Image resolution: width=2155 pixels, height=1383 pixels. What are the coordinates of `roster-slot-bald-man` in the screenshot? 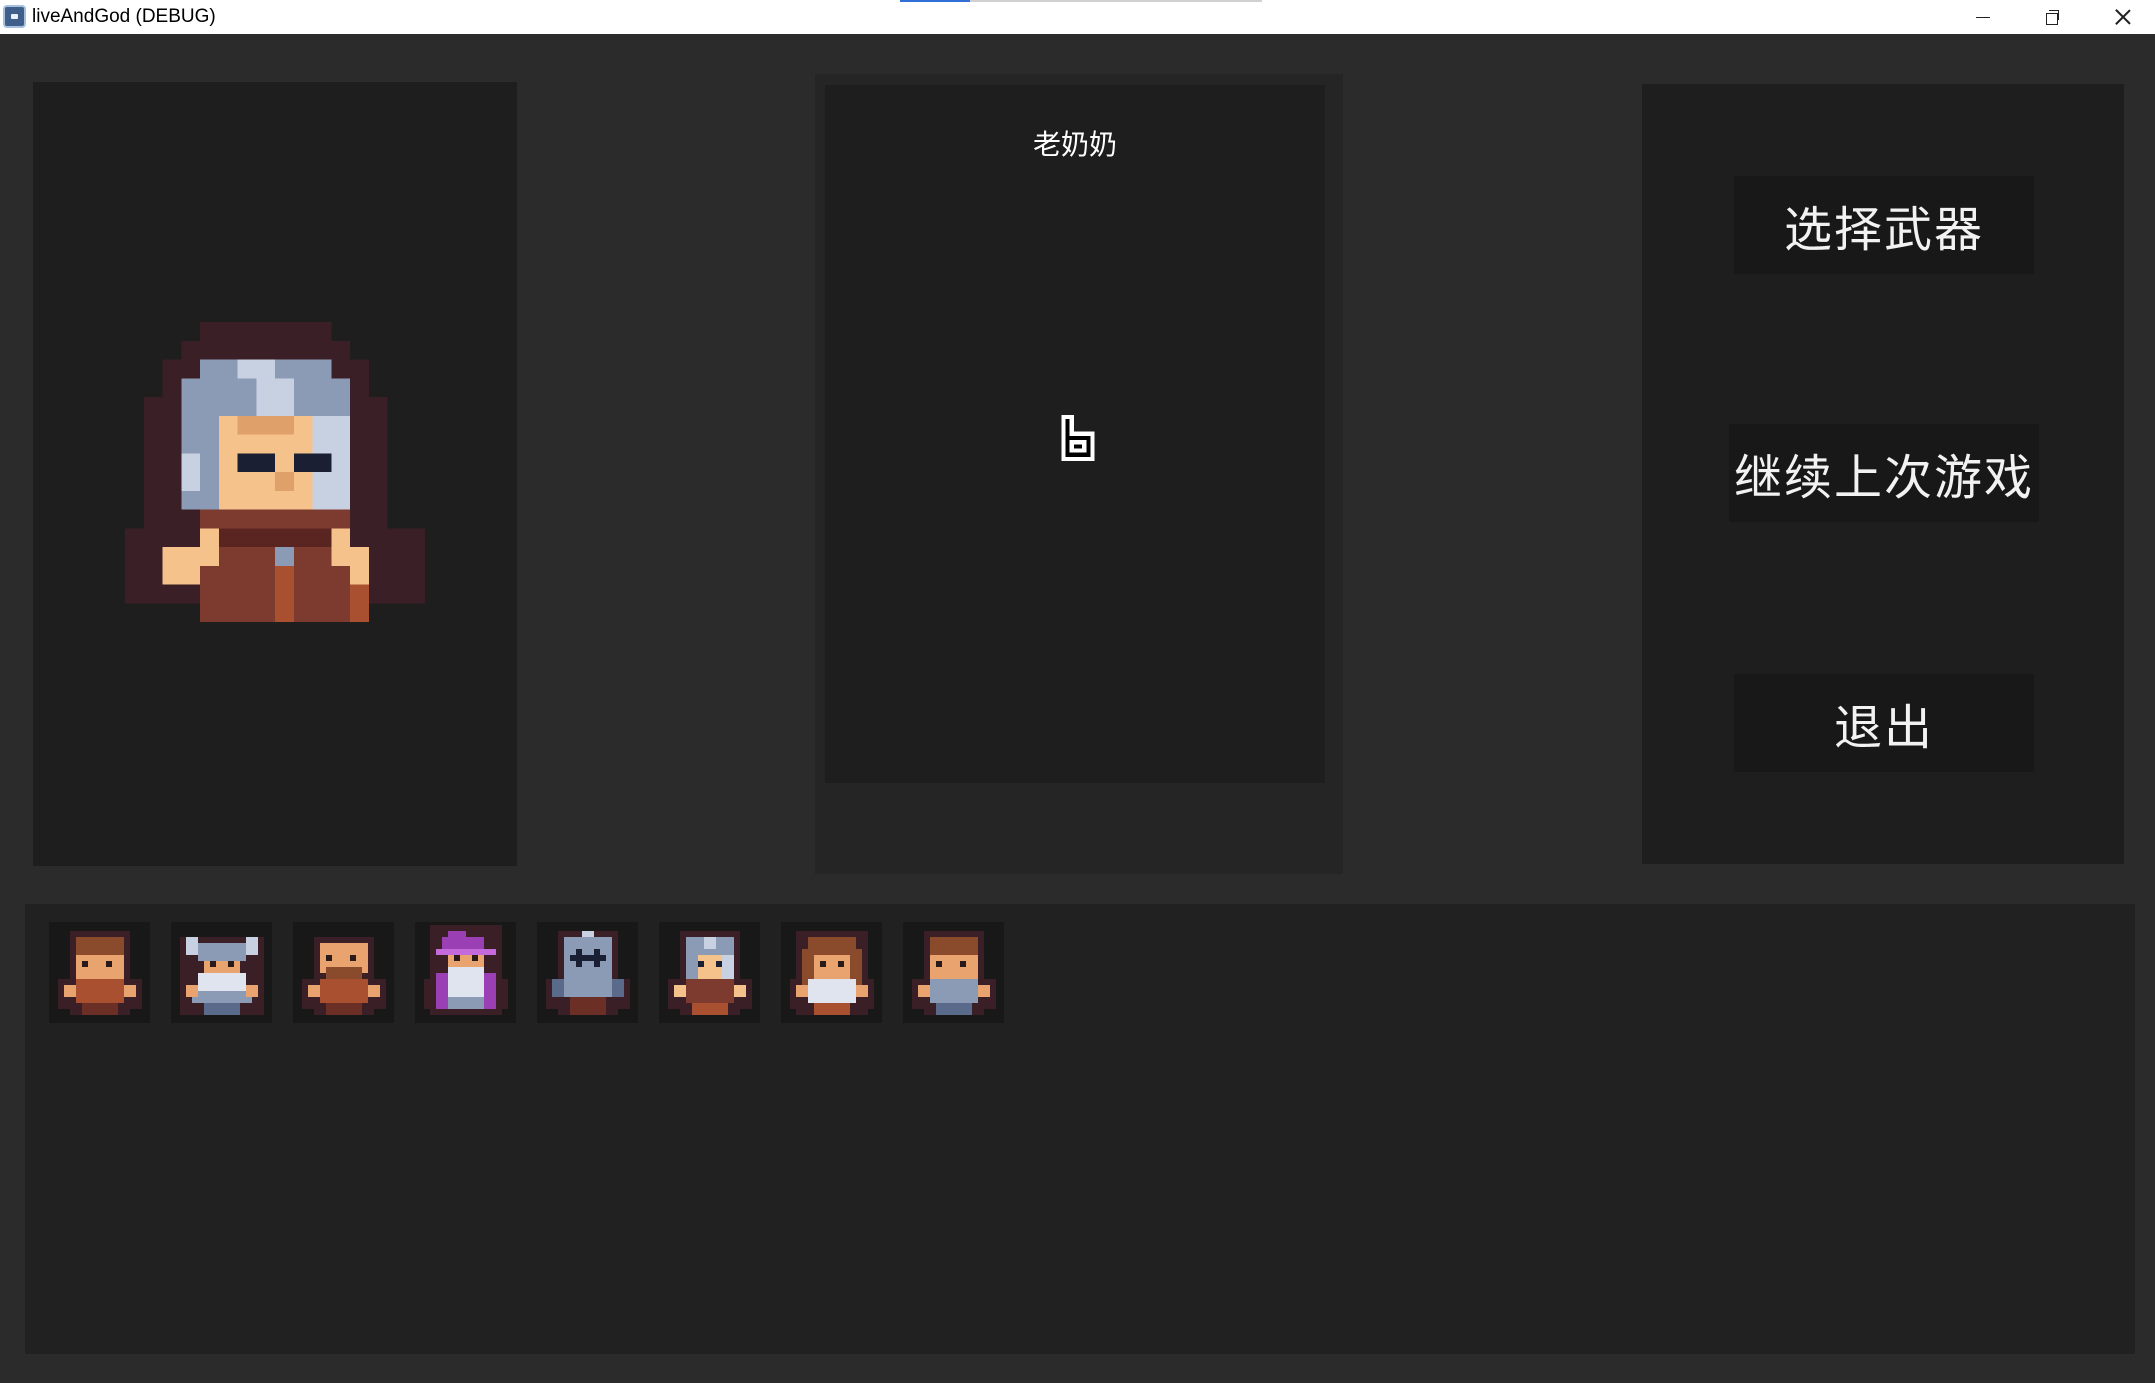 It's located at (343, 972).